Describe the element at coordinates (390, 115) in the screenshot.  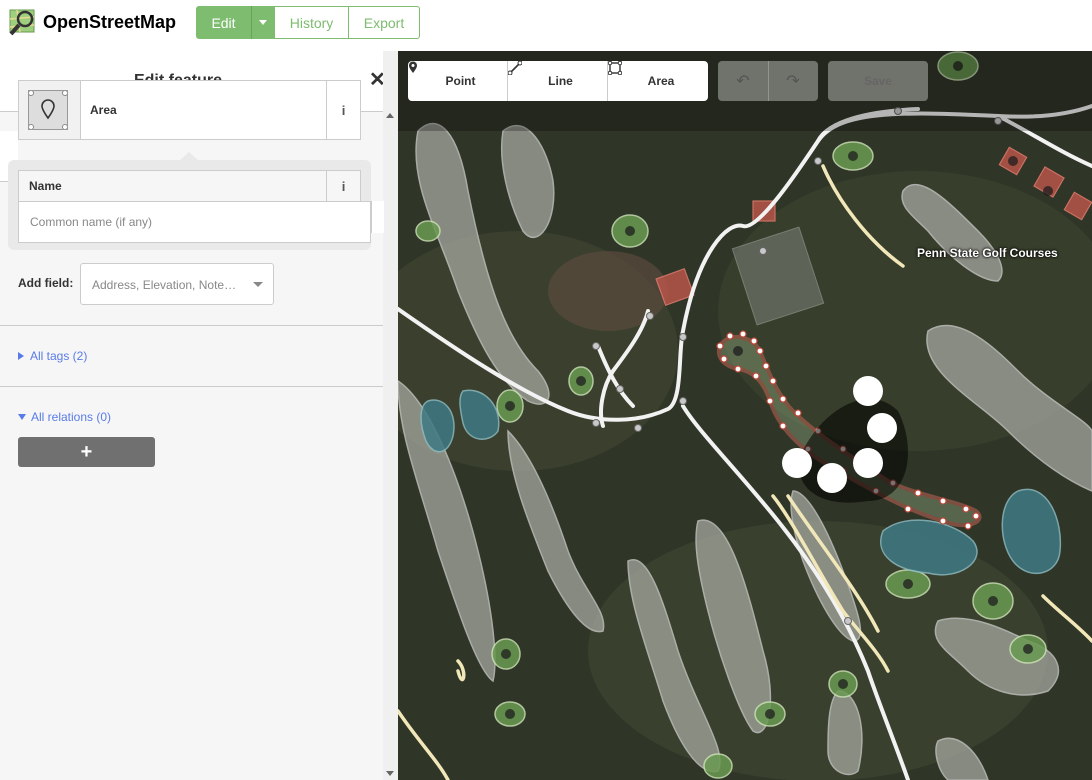
I see `scroll-up-arrow-icon` at that location.